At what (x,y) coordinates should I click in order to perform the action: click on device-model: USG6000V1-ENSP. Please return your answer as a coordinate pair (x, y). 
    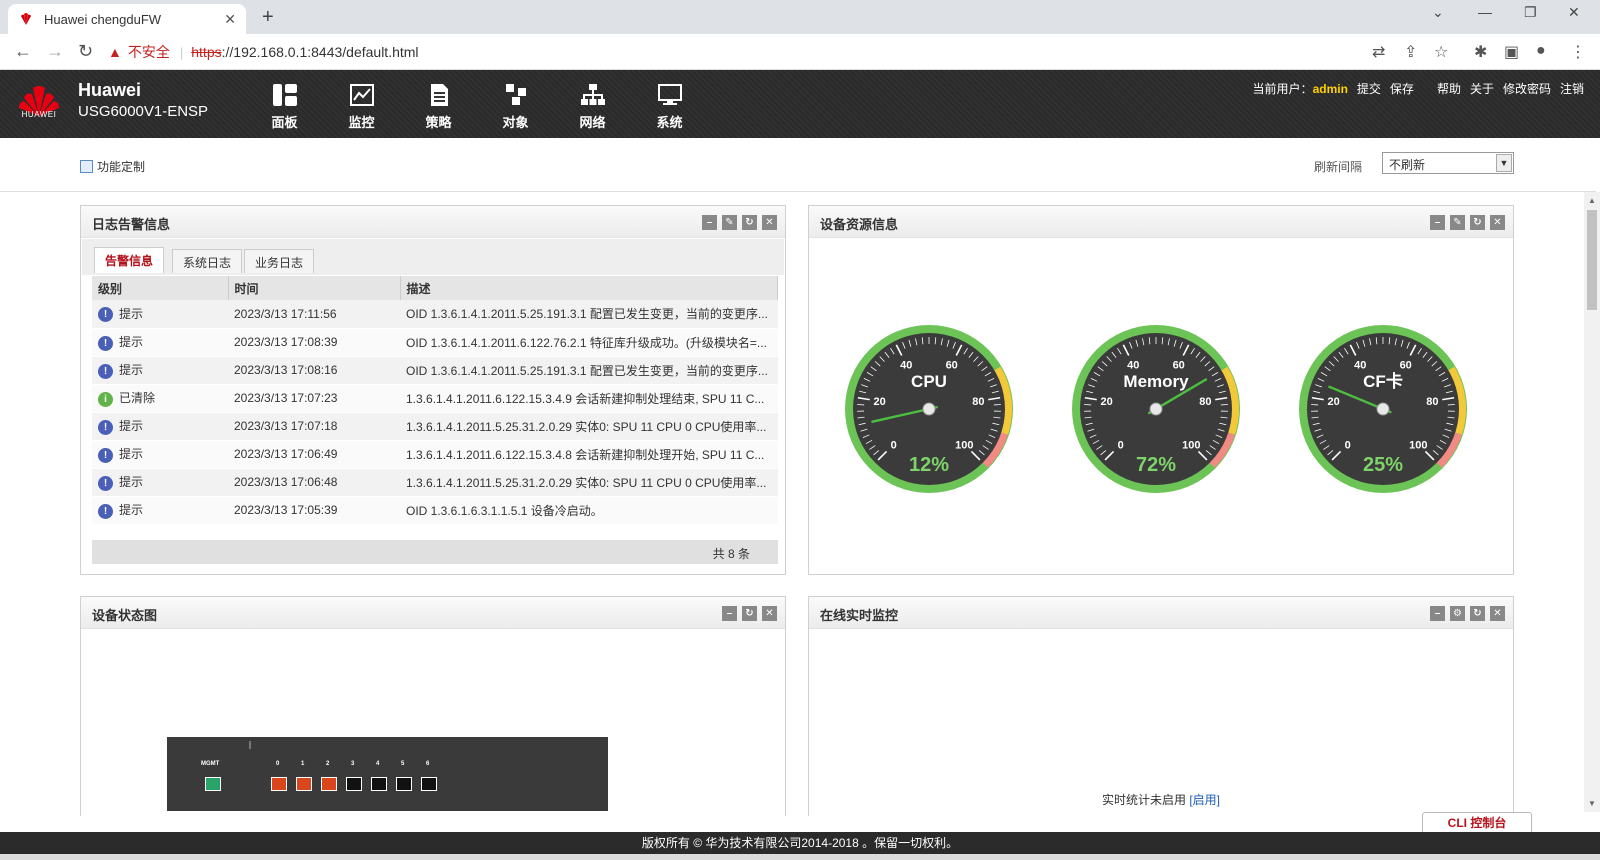
    Looking at the image, I should click on (143, 111).